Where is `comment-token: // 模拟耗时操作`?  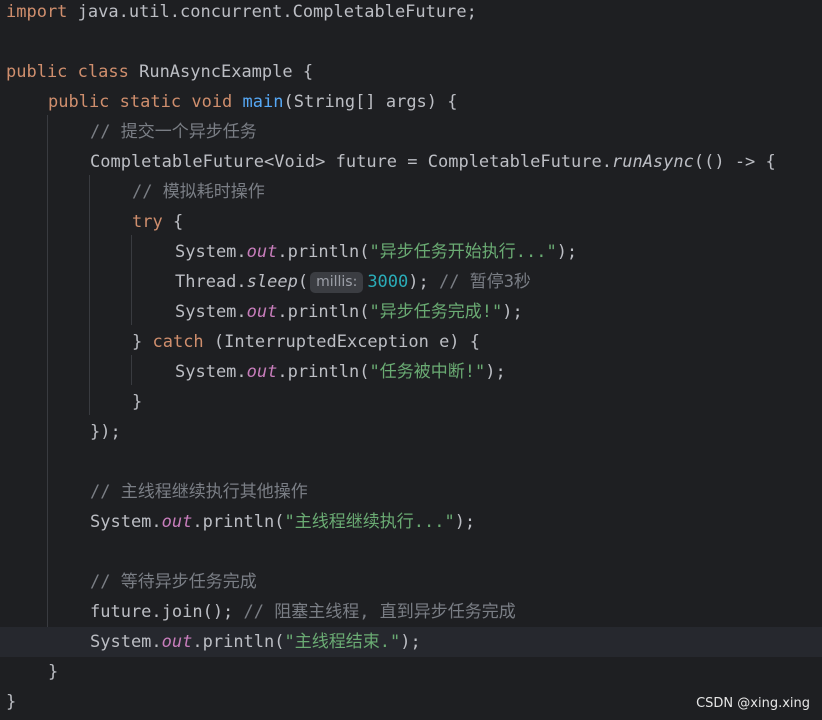 comment-token: // 模拟耗时操作 is located at coordinates (198, 192).